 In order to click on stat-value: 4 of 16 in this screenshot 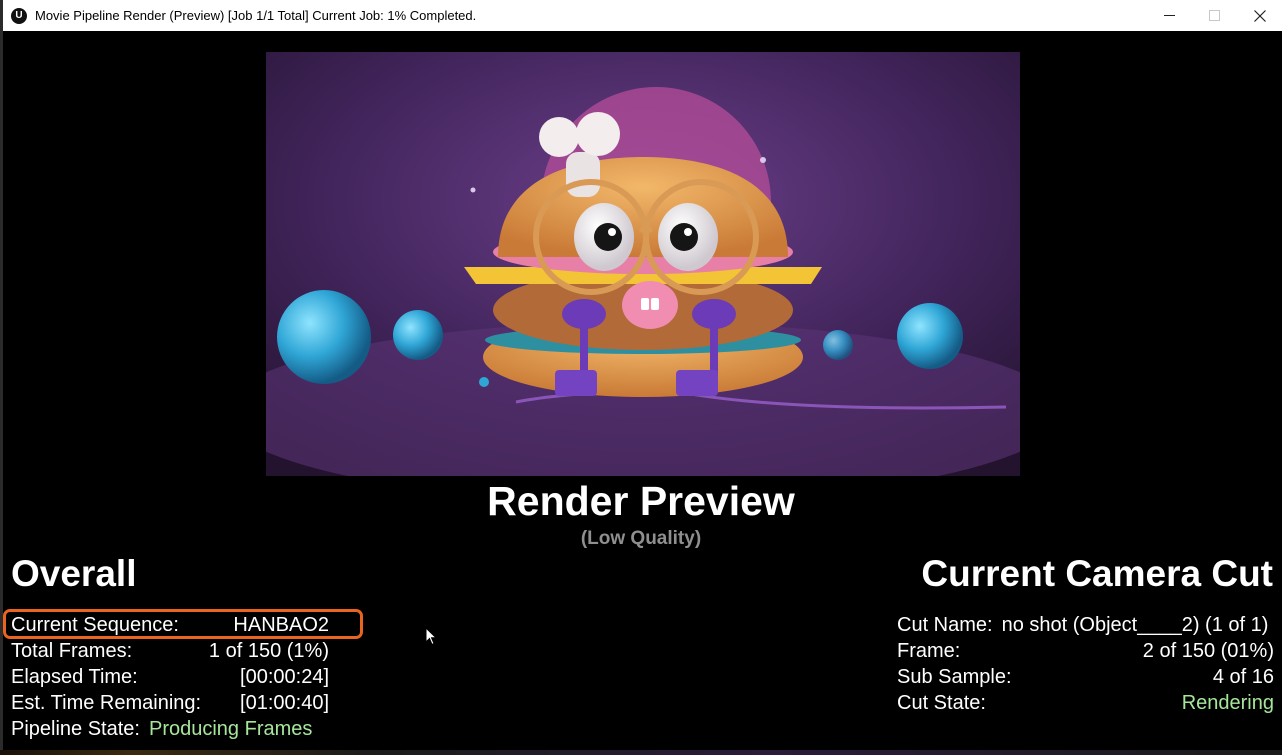, I will do `click(1243, 676)`.